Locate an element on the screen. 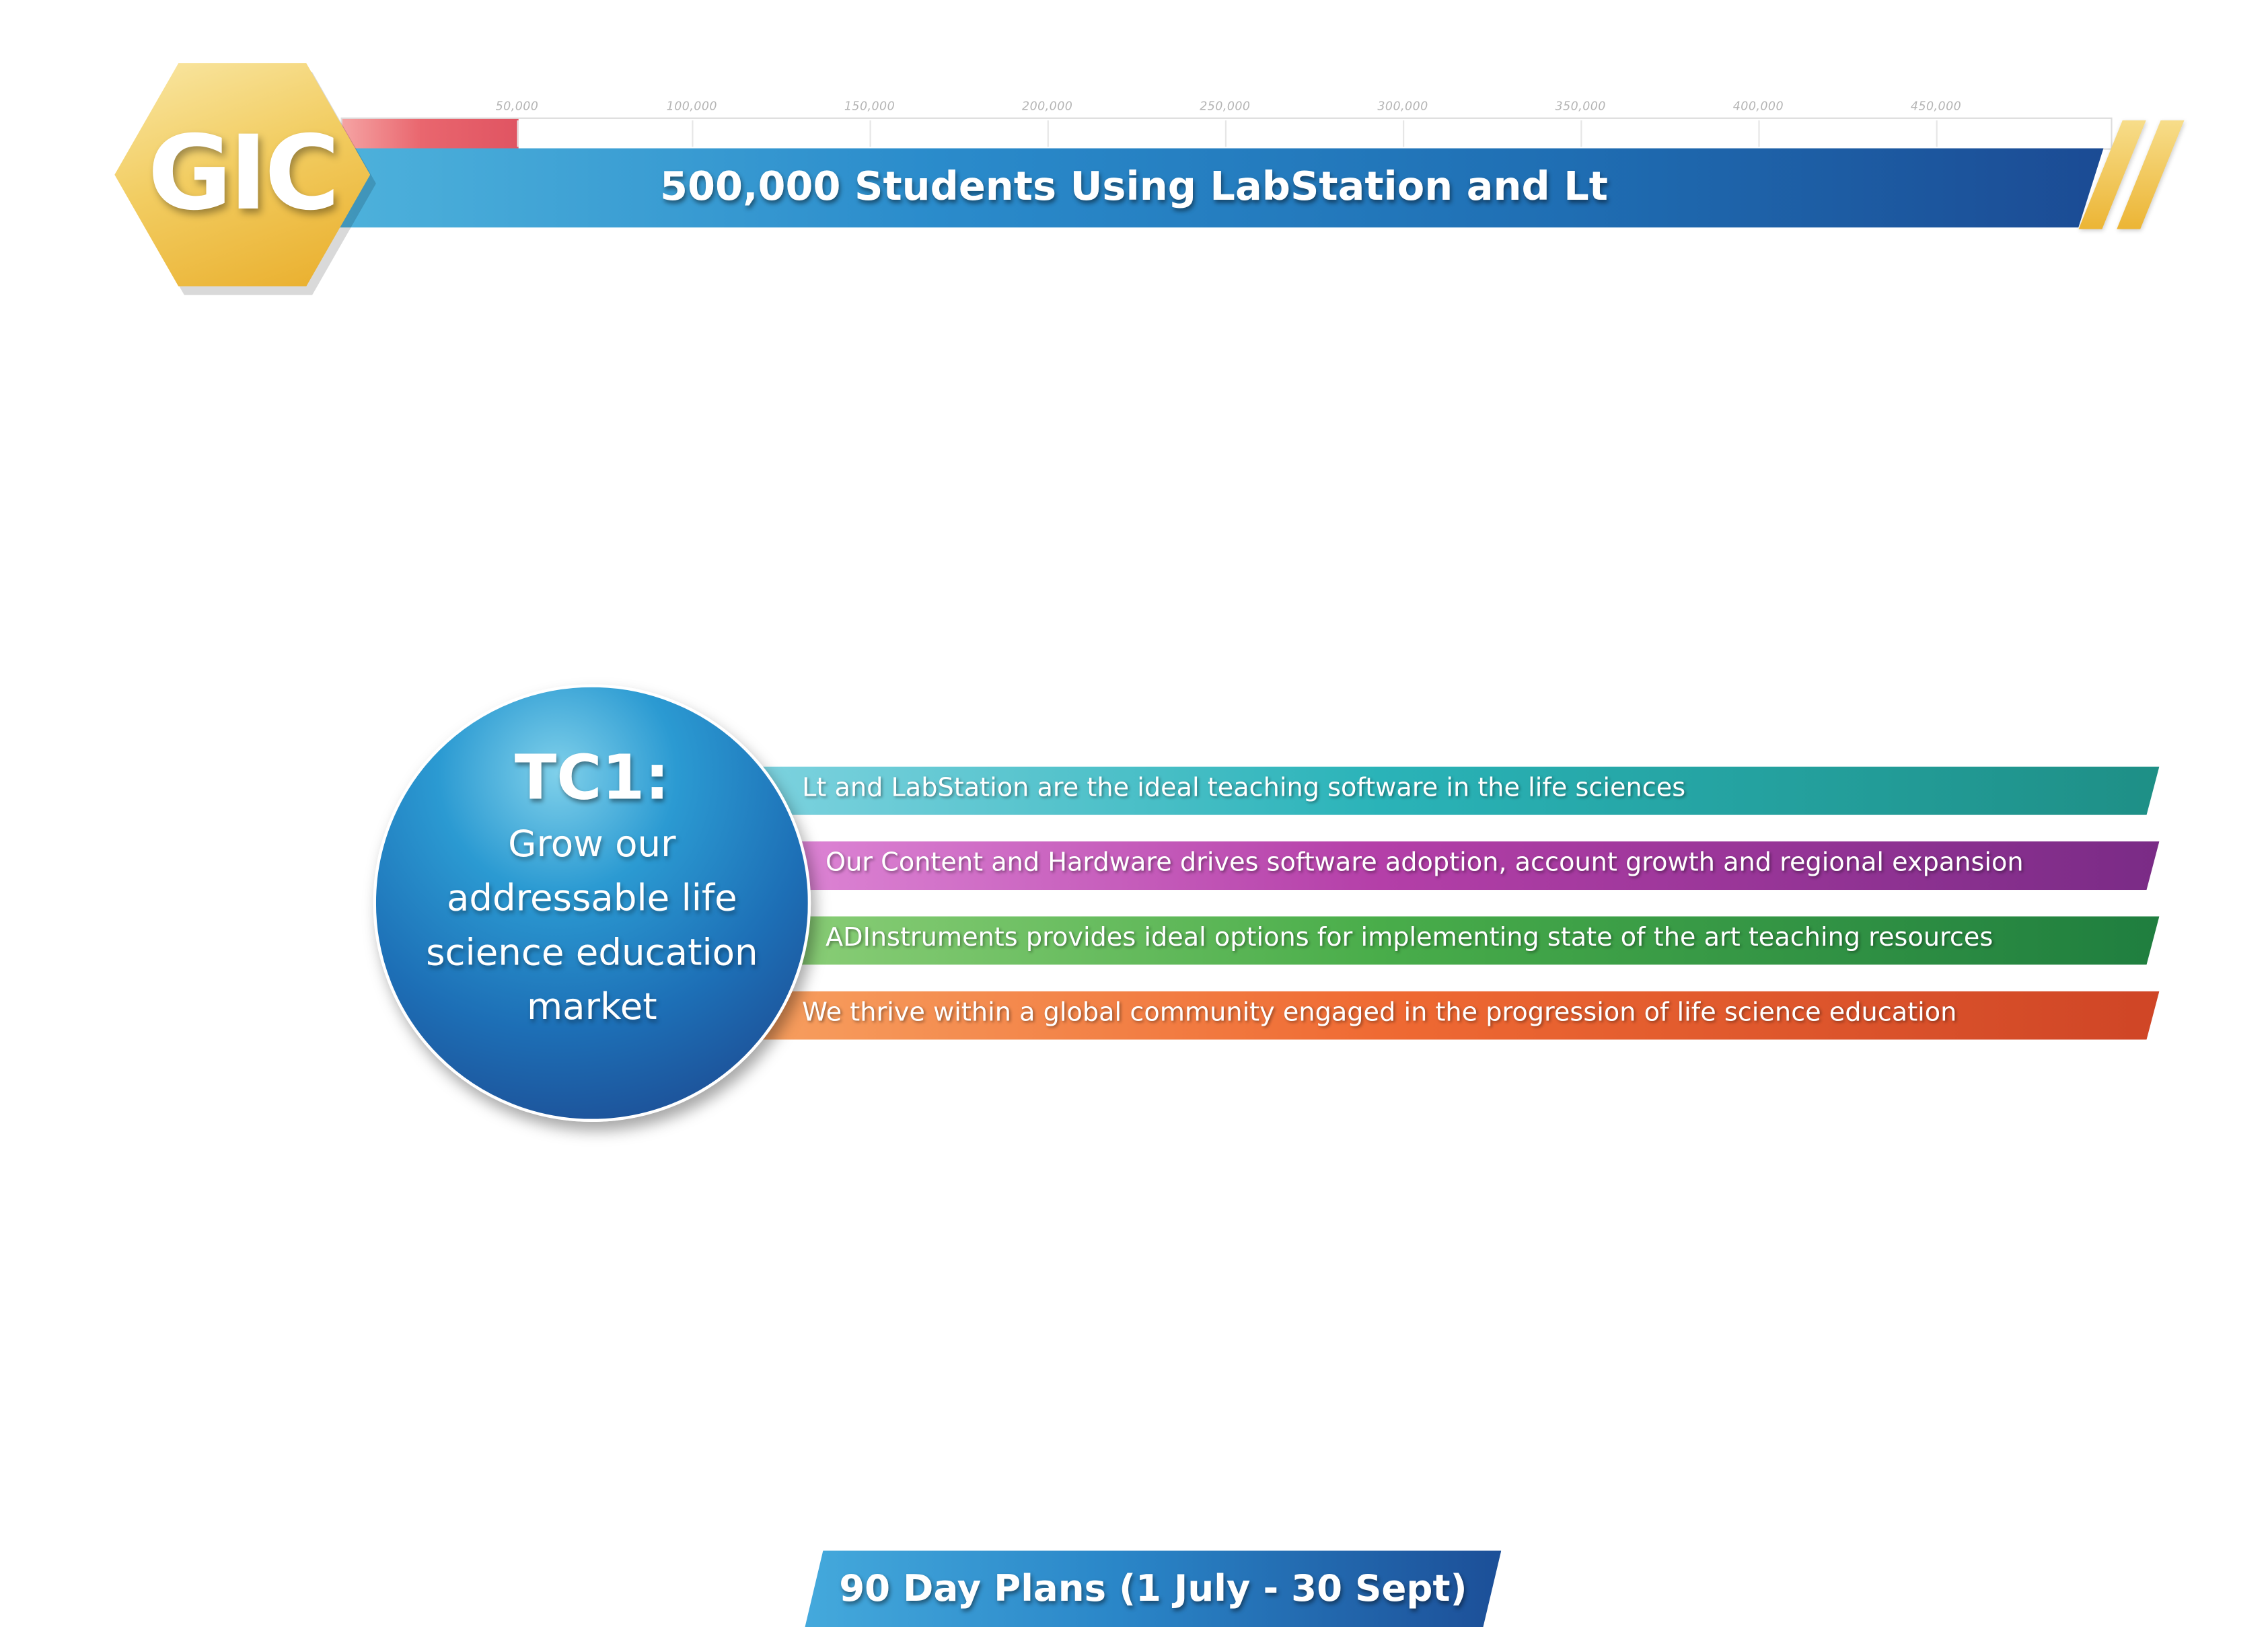 The image size is (2268, 1627). scale-tick-label: 100,000 is located at coordinates (691, 107).